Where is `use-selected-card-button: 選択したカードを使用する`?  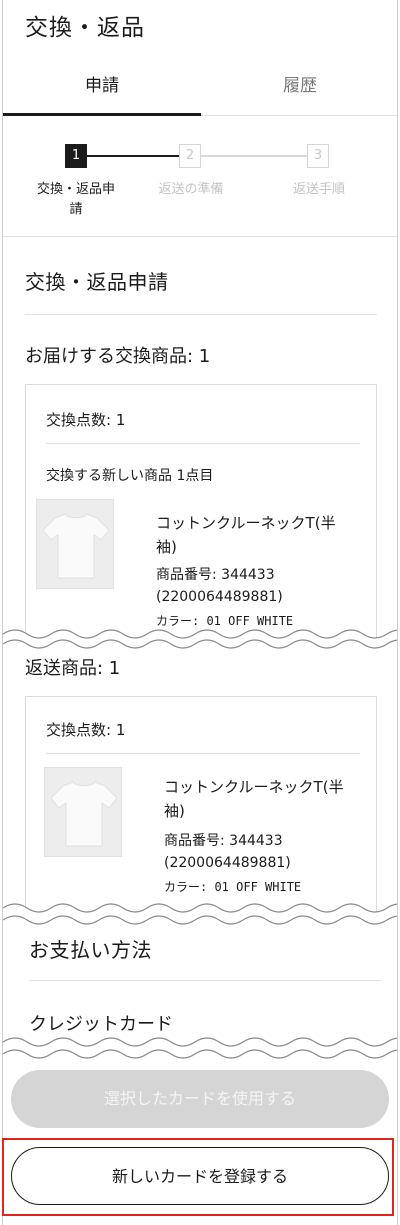
use-selected-card-button: 選択したカードを使用する is located at coordinates (200, 1099).